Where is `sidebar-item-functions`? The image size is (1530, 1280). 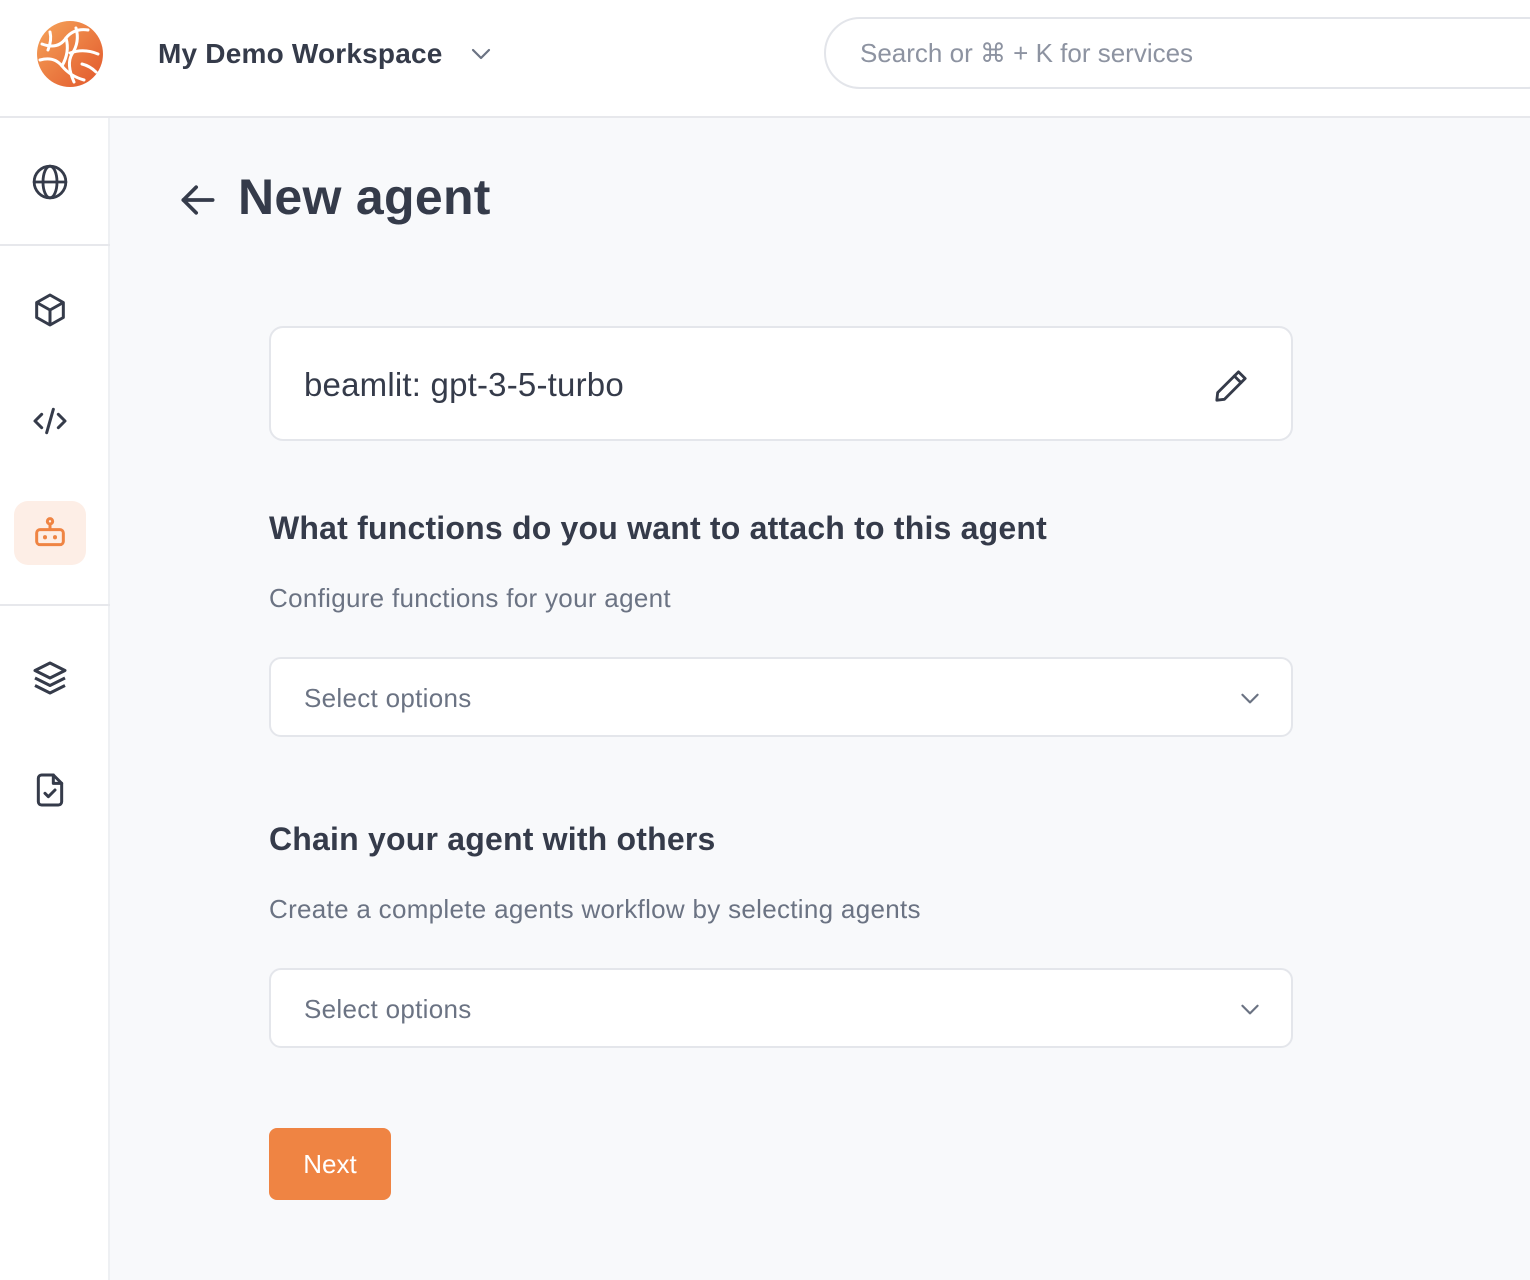
sidebar-item-functions is located at coordinates (50, 421).